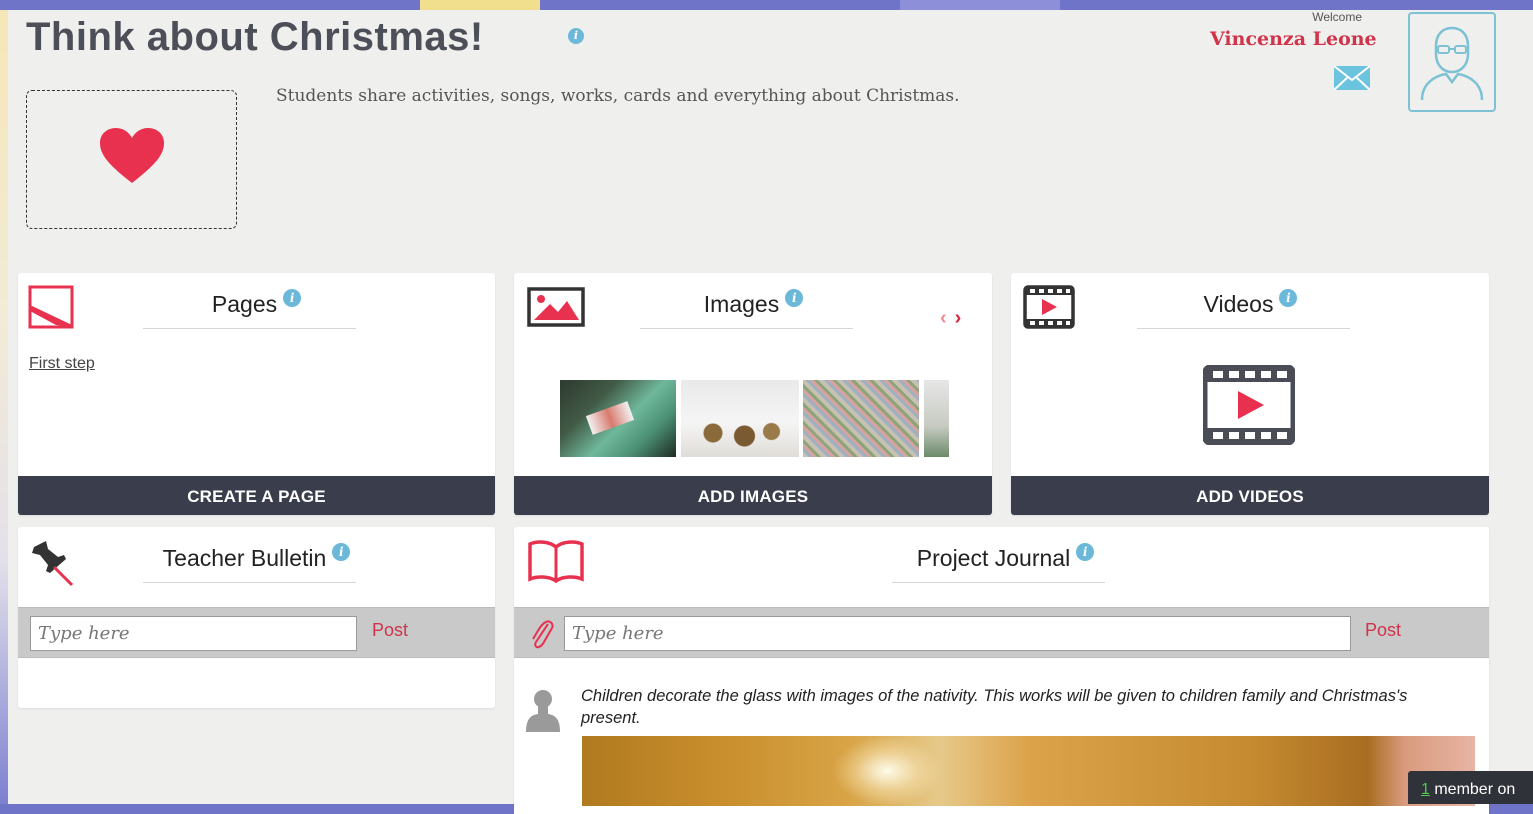  I want to click on teacher-bulletin-card: Teacher Bulletin i Post, so click(256, 617).